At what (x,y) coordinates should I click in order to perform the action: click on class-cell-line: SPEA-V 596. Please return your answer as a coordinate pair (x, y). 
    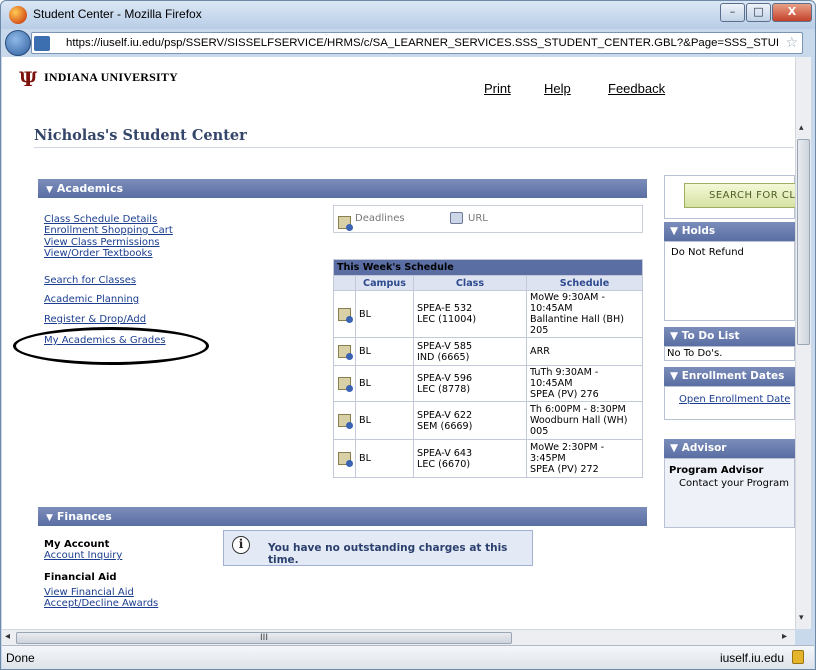
    Looking at the image, I should click on (445, 378).